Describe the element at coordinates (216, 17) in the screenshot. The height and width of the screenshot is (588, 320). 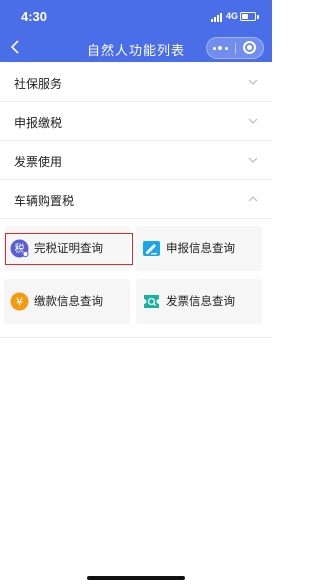
I see `signal-icon` at that location.